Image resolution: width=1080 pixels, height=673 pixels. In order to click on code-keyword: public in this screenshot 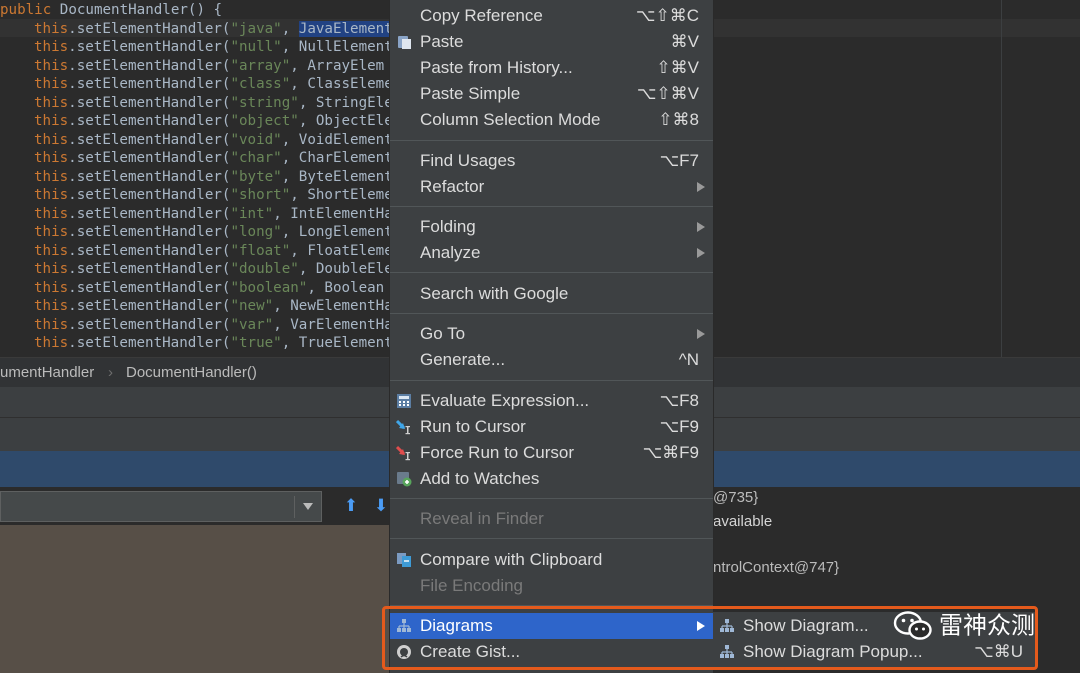, I will do `click(26, 10)`.